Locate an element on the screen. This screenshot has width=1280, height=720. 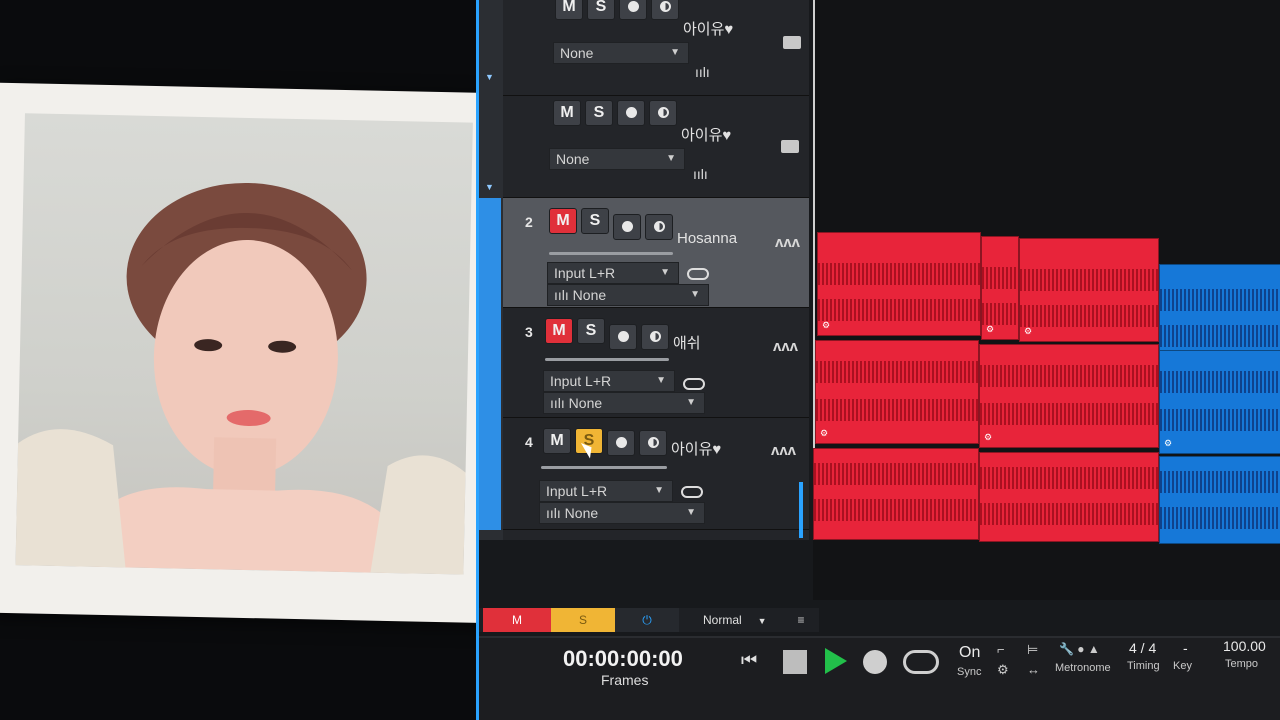
rewind-icon: ⏮ is located at coordinates (749, 660).